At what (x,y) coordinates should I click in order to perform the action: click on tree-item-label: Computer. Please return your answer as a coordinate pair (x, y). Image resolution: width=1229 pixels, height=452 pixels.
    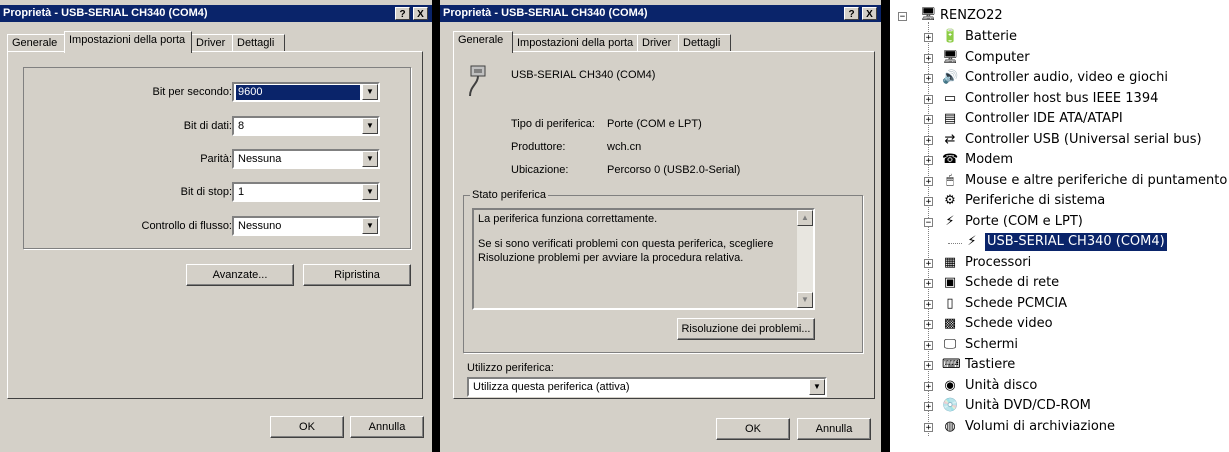
    Looking at the image, I should click on (997, 57).